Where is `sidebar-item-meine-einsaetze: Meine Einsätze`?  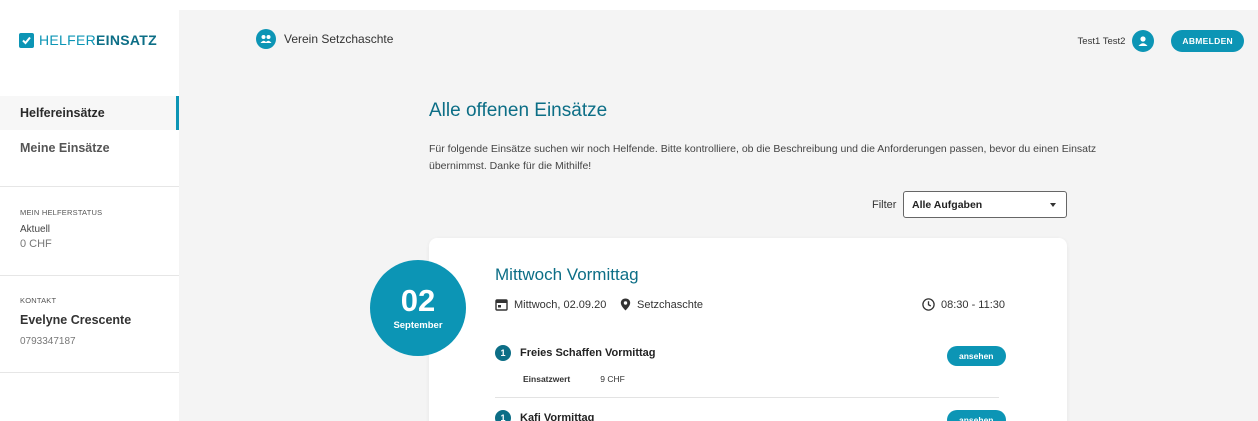
sidebar-item-meine-einsaetze: Meine Einsätze is located at coordinates (89, 148).